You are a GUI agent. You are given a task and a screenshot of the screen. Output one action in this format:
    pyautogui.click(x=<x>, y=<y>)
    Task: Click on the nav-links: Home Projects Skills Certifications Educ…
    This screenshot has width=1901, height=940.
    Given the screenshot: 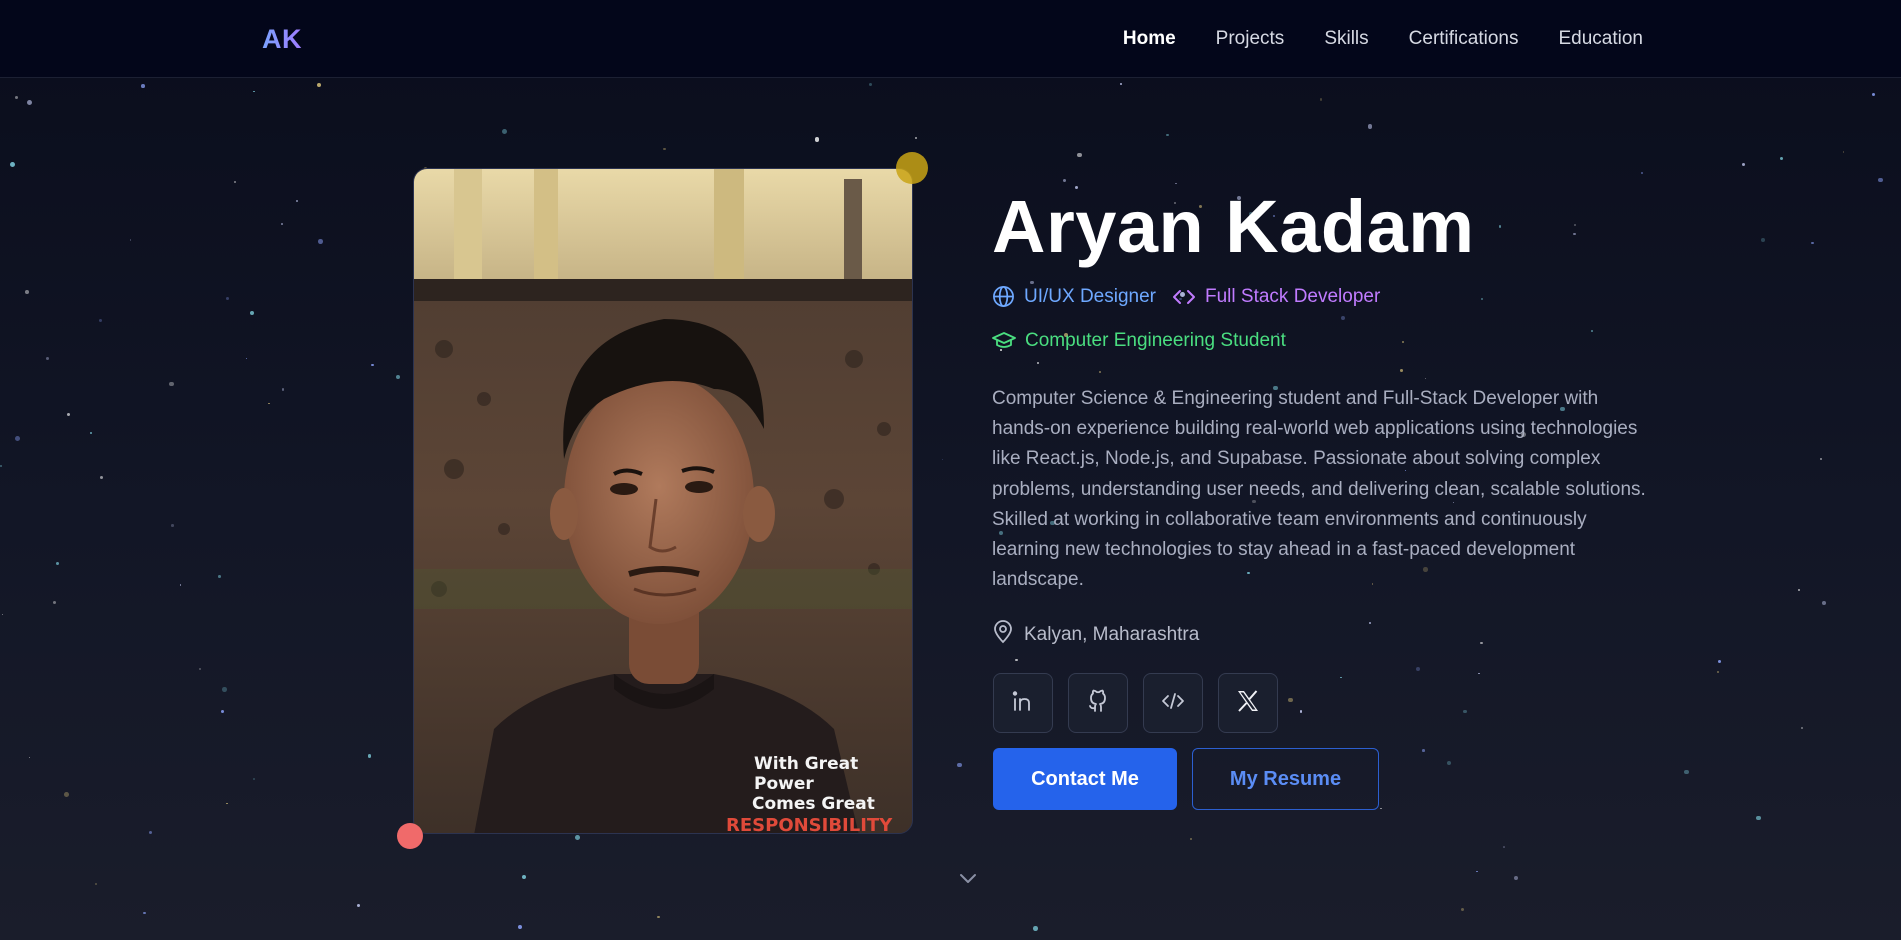 What is the action you would take?
    pyautogui.click(x=1383, y=39)
    